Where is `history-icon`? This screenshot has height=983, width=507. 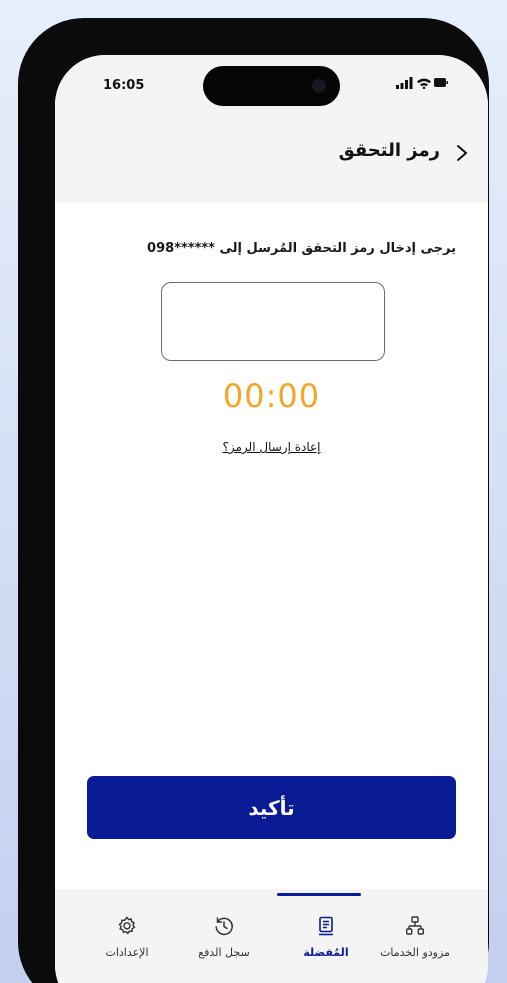 history-icon is located at coordinates (224, 926).